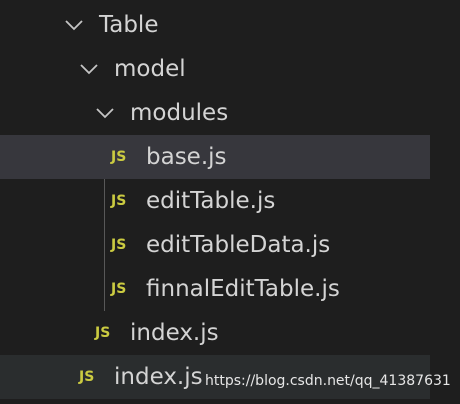 The height and width of the screenshot is (404, 460). What do you see at coordinates (215, 25) in the screenshot?
I see `tree-item-table-folder: Table` at bounding box center [215, 25].